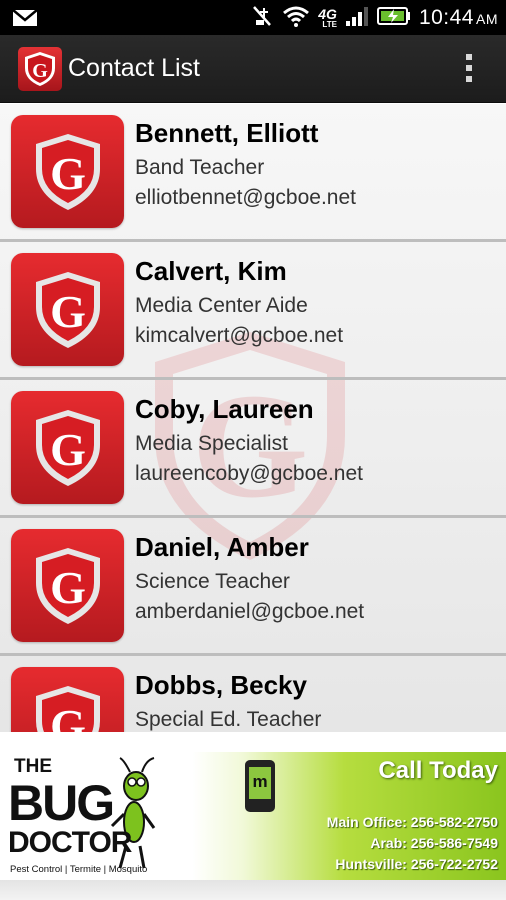  I want to click on ad-headline: Call Today, so click(438, 770).